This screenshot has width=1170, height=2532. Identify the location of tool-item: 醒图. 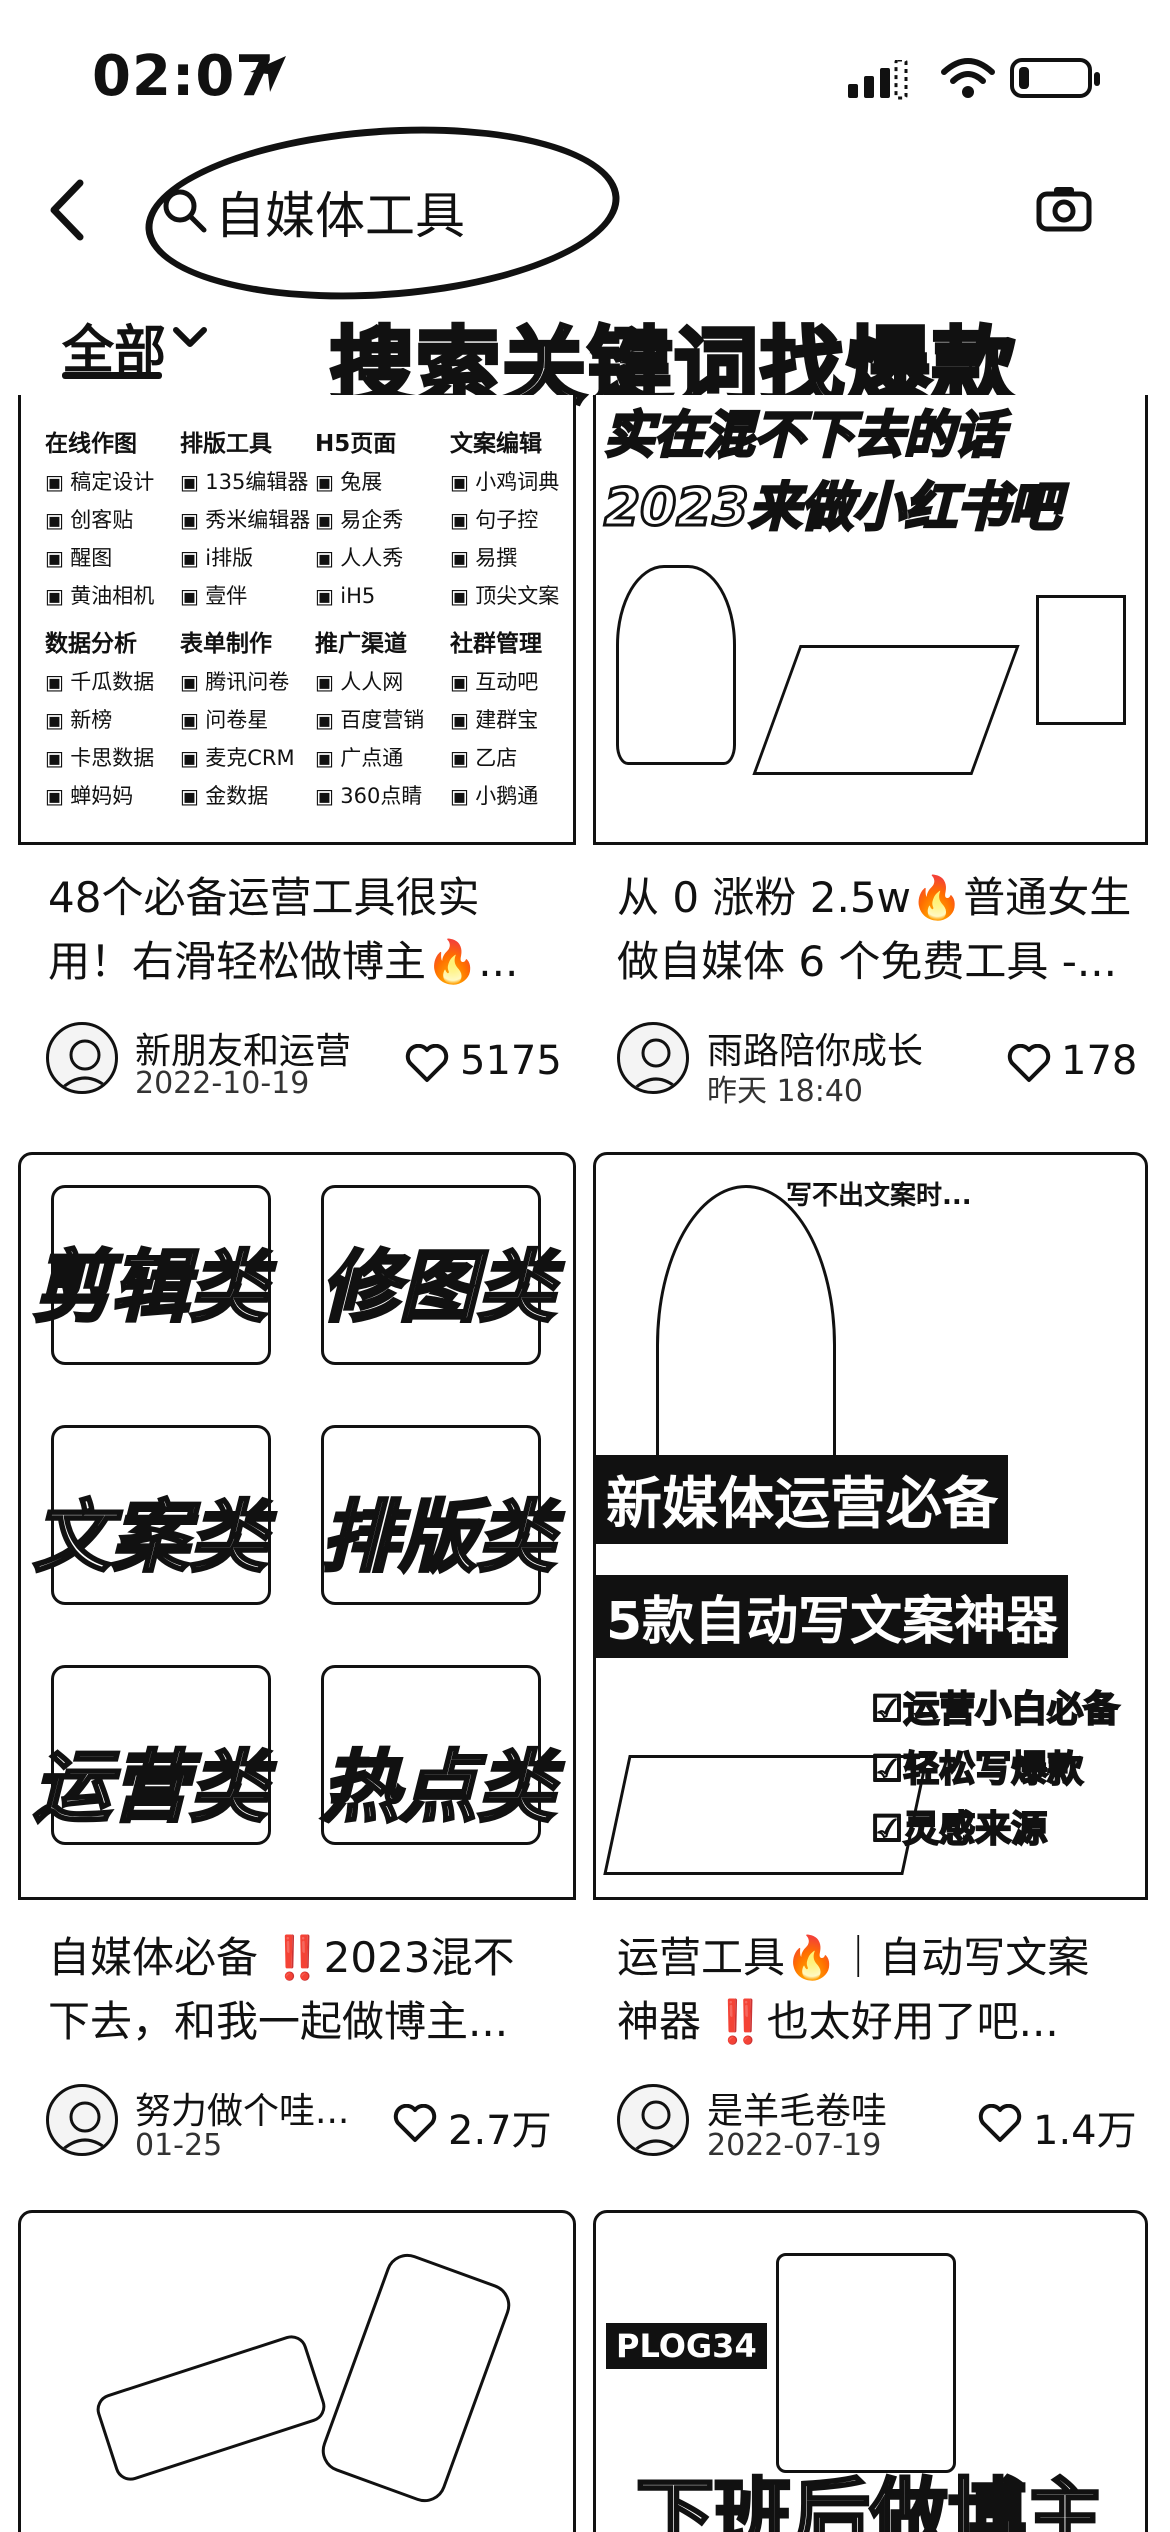
(112, 558).